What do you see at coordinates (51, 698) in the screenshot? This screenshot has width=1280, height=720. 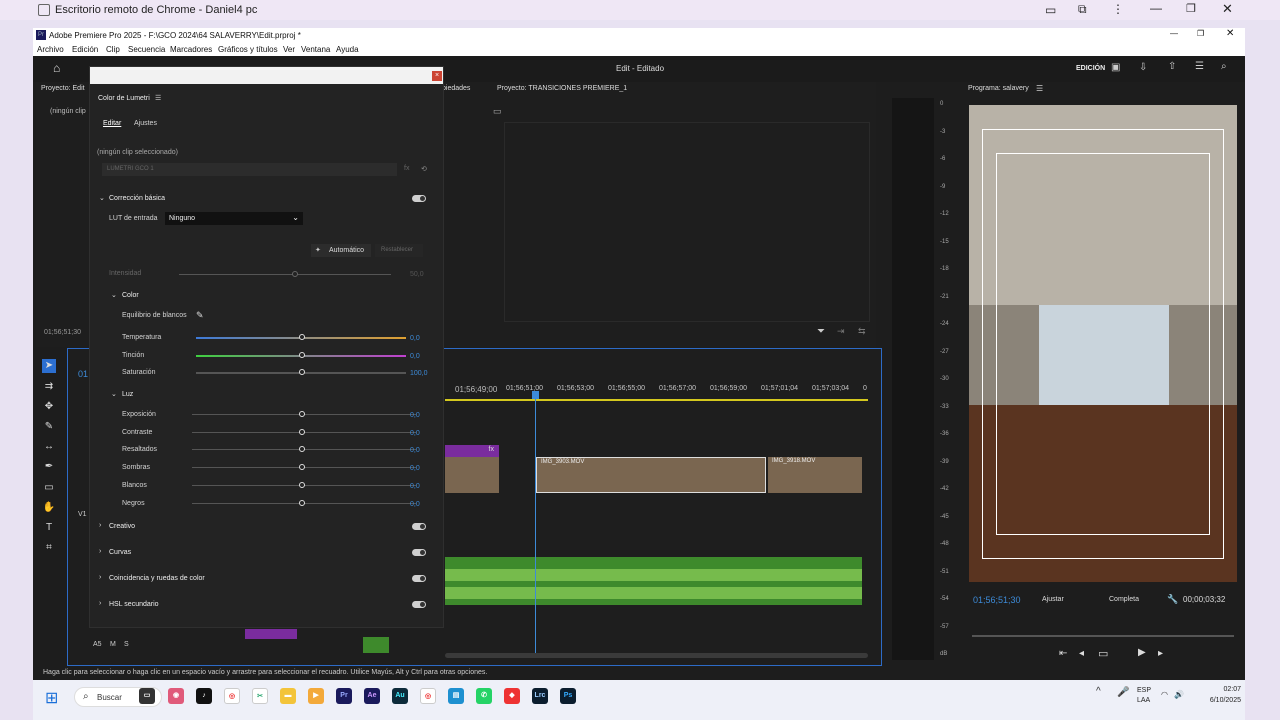 I see `windows-start-icon: ⊞` at bounding box center [51, 698].